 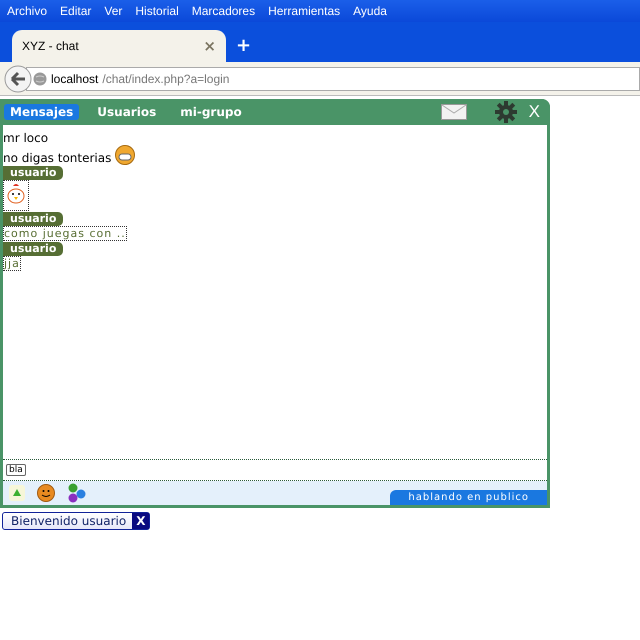 I want to click on envelope-icon, so click(x=453, y=112).